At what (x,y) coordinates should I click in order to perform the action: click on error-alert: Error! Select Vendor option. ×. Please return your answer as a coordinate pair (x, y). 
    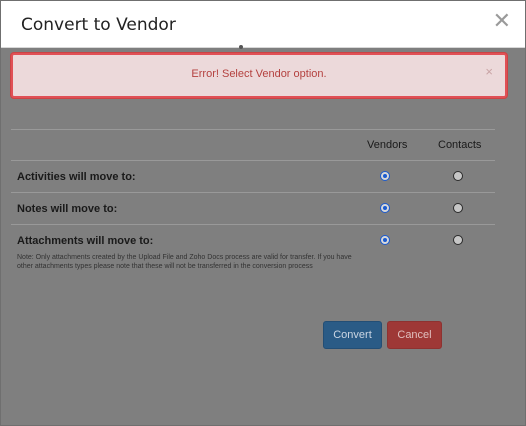
    Looking at the image, I should click on (259, 75).